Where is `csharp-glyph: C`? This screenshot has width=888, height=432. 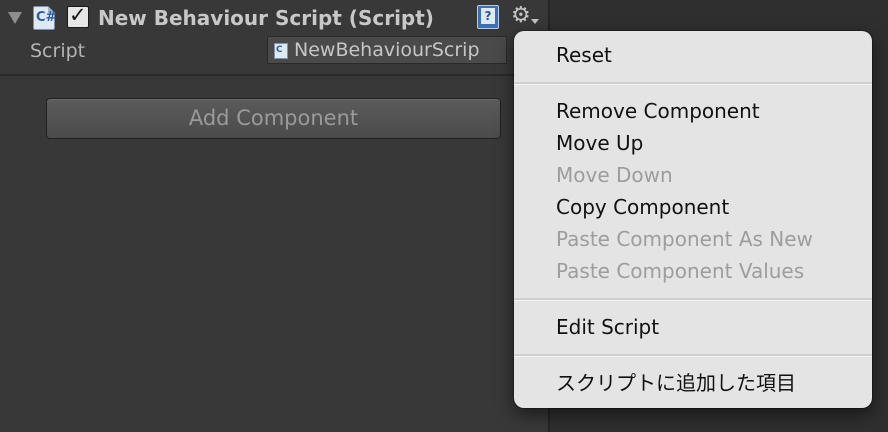
csharp-glyph: C is located at coordinates (279, 50).